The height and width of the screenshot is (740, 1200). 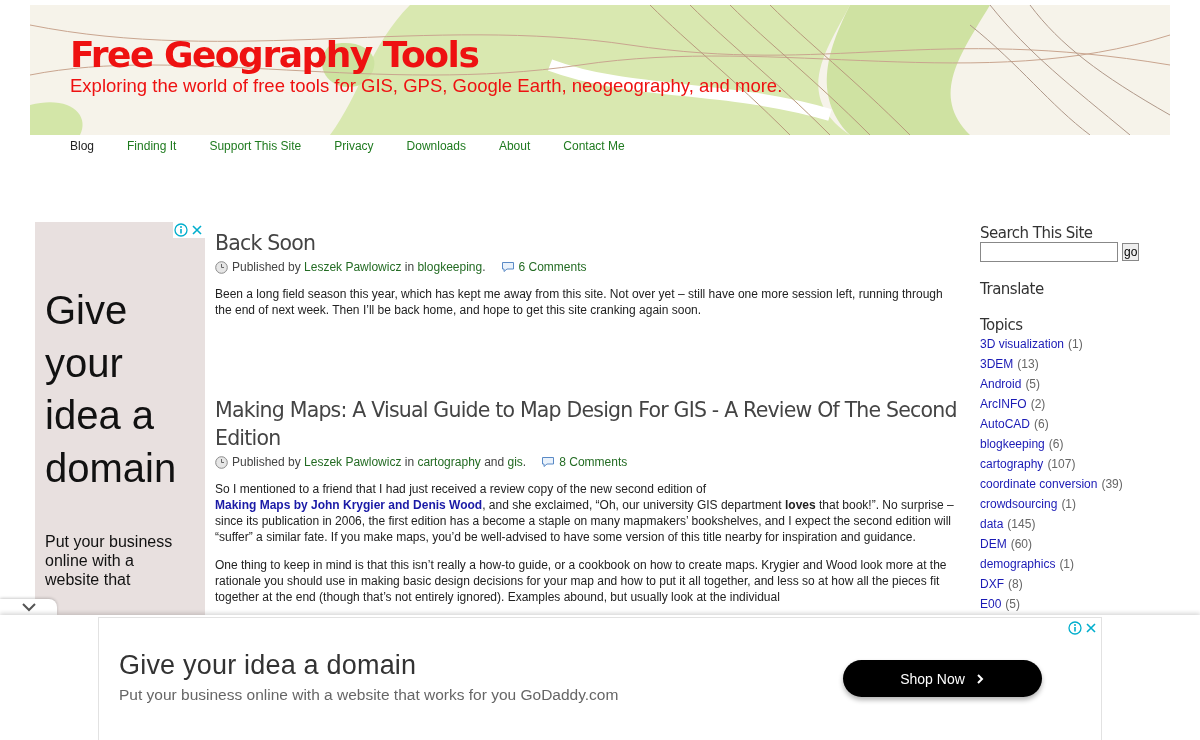 I want to click on go-button: go, so click(x=1131, y=252).